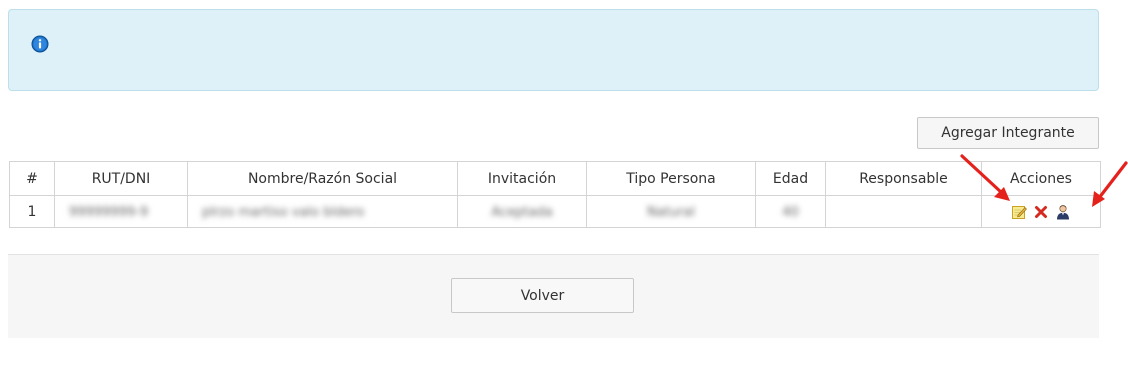 This screenshot has width=1128, height=381. Describe the element at coordinates (32, 211) in the screenshot. I see `cell-index: 1` at that location.